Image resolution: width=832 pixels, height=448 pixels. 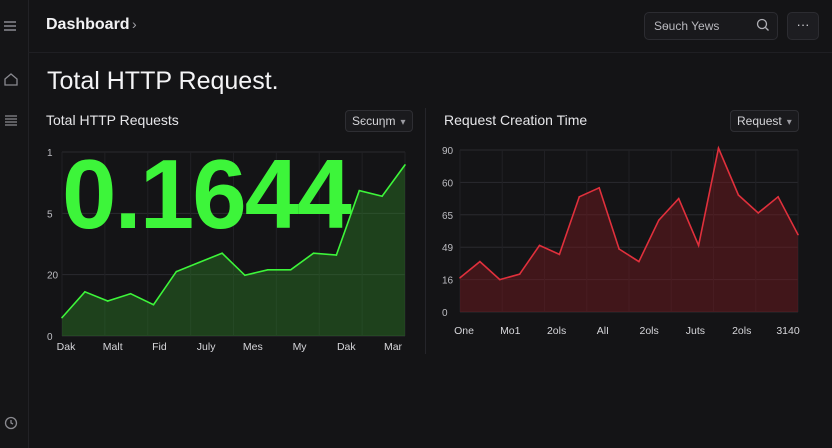 I want to click on y-tick-label: 1, so click(x=50, y=153).